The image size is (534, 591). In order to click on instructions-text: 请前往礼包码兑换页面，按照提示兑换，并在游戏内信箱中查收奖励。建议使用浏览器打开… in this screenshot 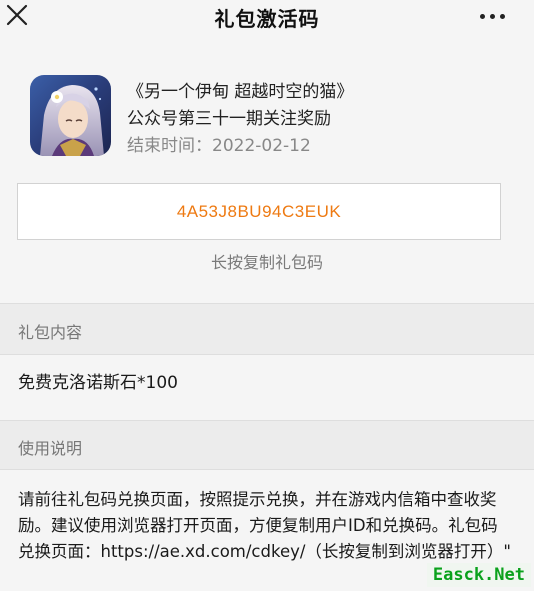, I will do `click(265, 525)`.